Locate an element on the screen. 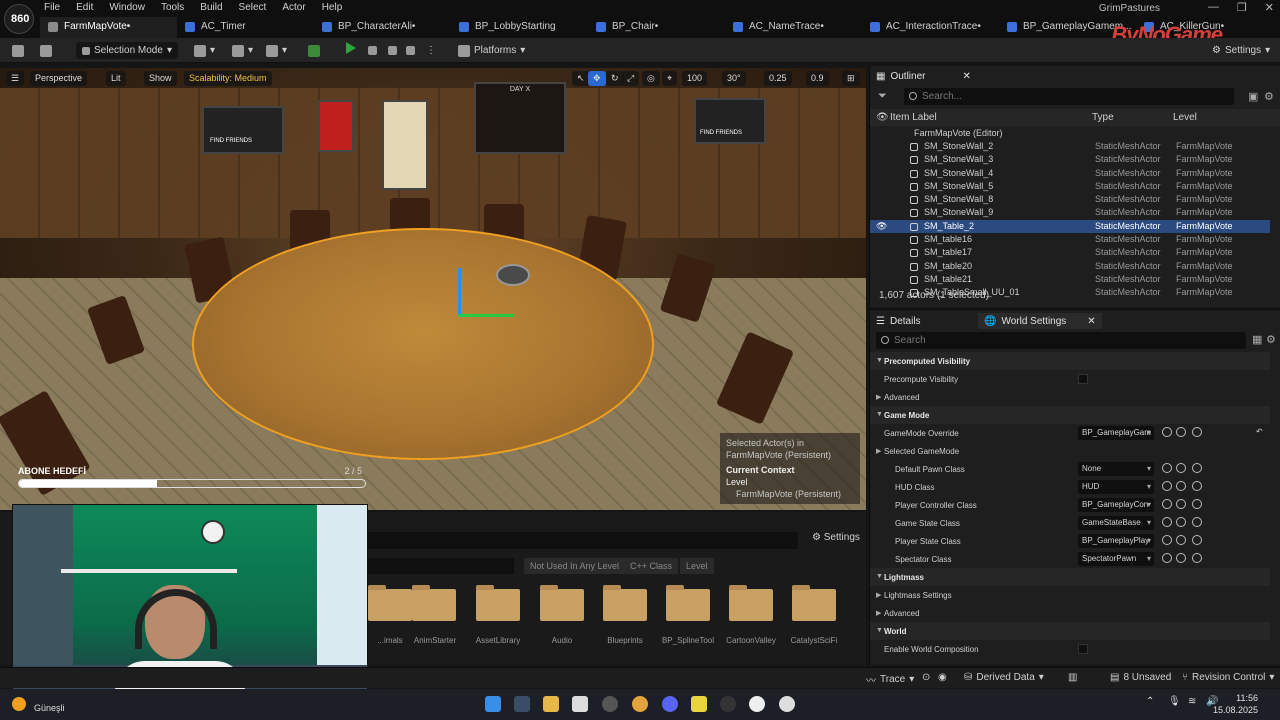 This screenshot has width=1280, height=720. blueprint-button: ▾ is located at coordinates (242, 50).